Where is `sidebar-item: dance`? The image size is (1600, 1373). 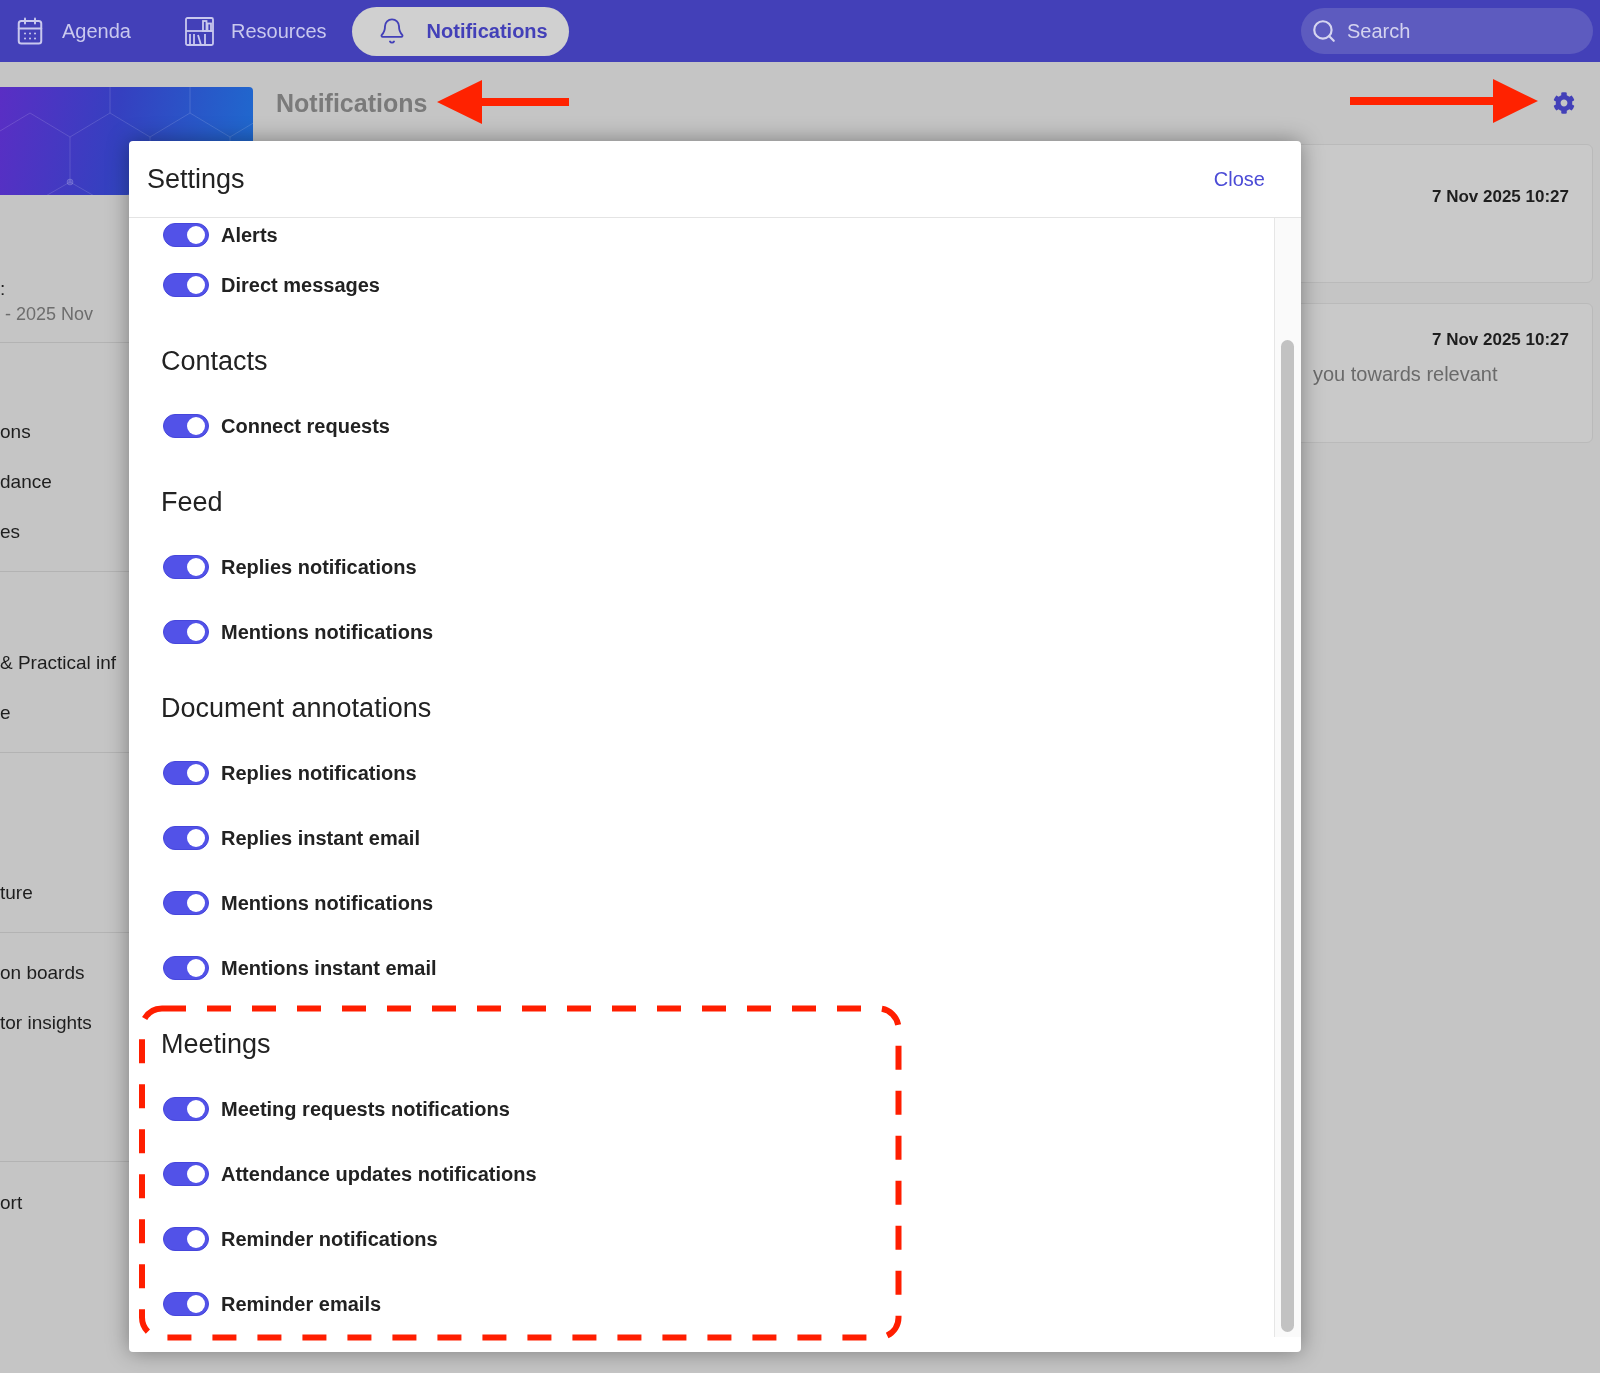 sidebar-item: dance is located at coordinates (26, 482).